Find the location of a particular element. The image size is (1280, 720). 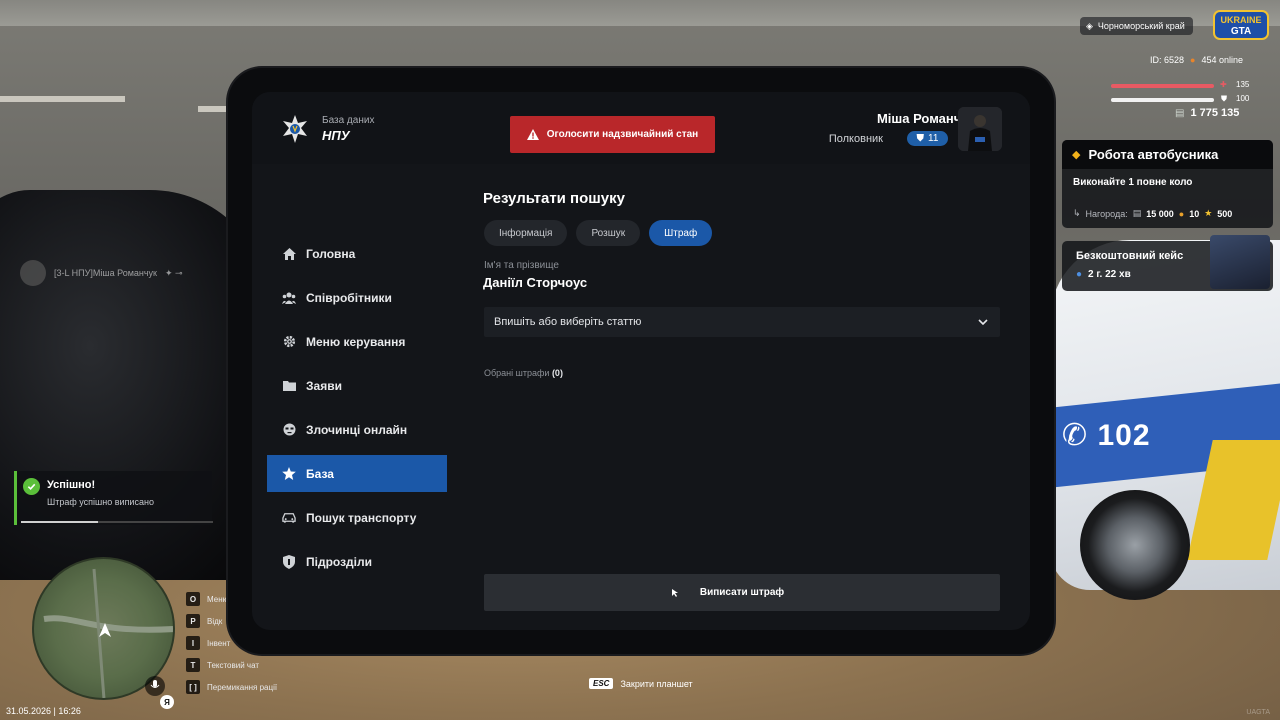

keybind-row: T Текстовий чат is located at coordinates (231, 665).